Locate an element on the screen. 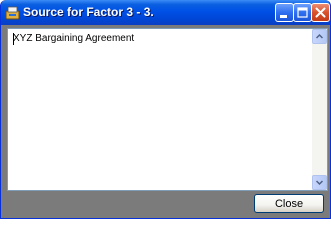  minimize-button is located at coordinates (284, 12).